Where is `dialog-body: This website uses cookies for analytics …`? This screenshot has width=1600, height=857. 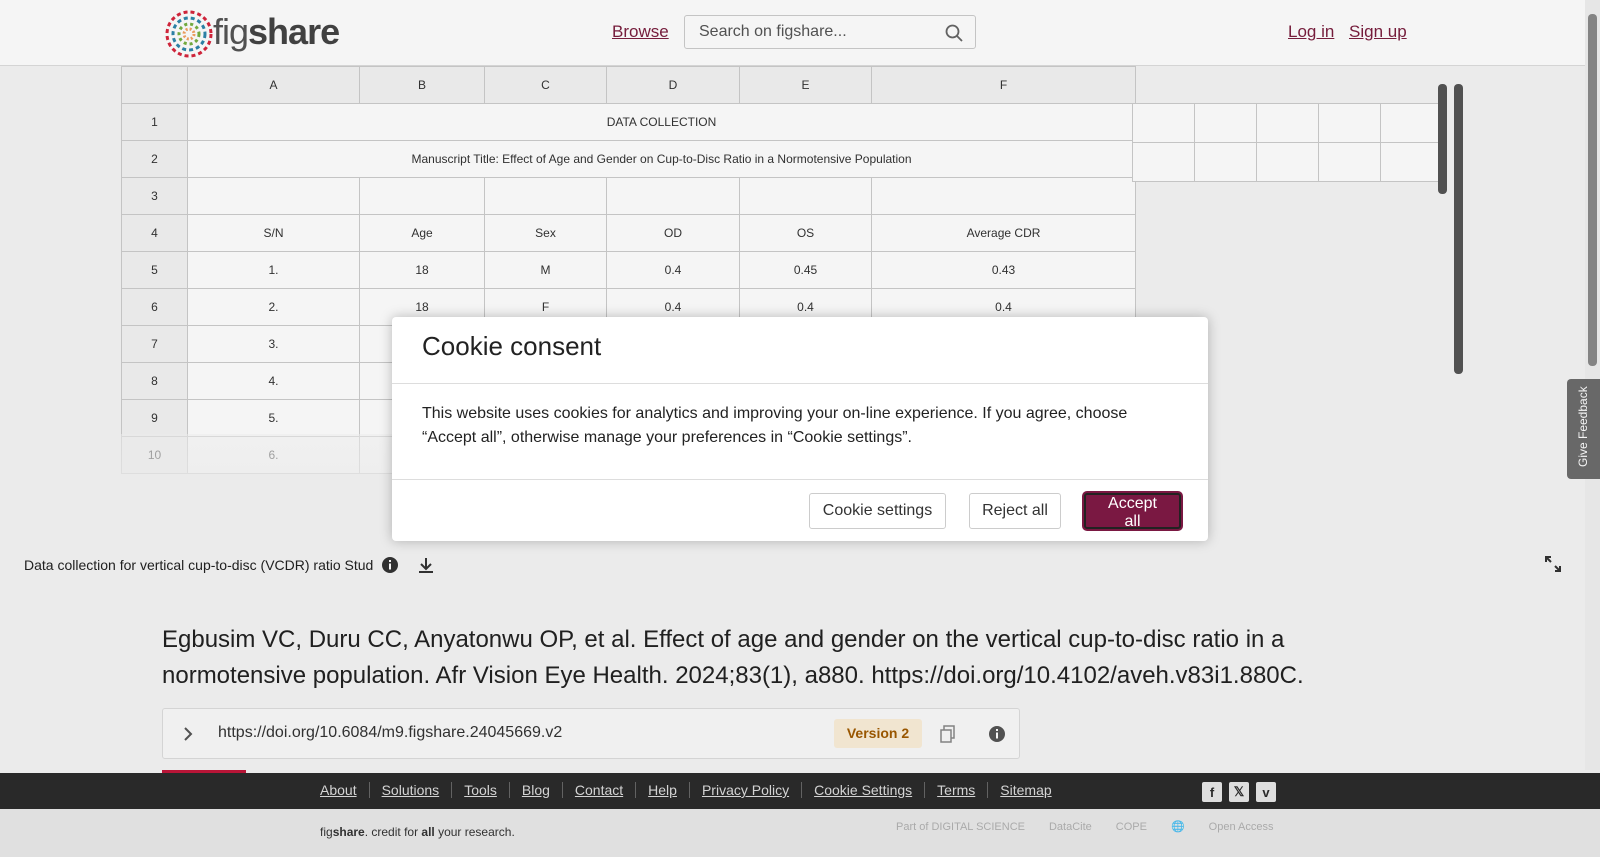
dialog-body: This website uses cookies for analytics … is located at coordinates (775, 425).